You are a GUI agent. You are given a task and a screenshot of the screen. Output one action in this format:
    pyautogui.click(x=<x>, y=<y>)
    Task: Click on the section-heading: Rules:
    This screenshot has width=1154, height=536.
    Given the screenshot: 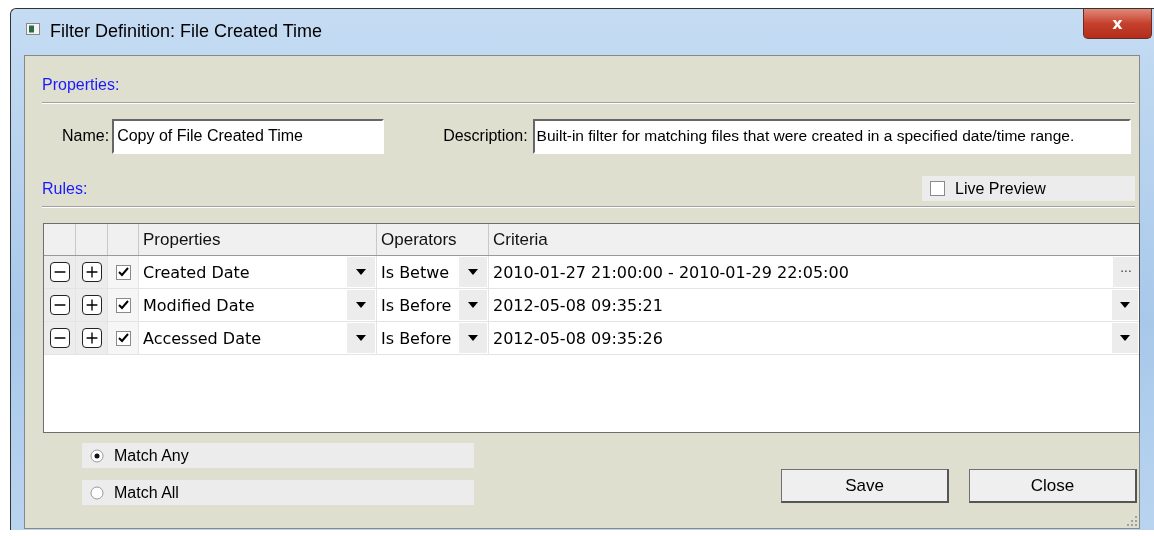 What is the action you would take?
    pyautogui.click(x=65, y=189)
    